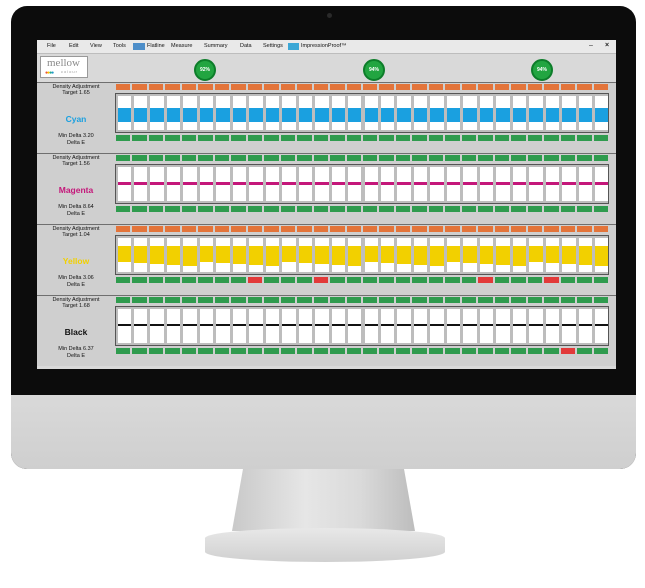 The image size is (645, 588). What do you see at coordinates (591, 45) in the screenshot?
I see `minimize-button: –` at bounding box center [591, 45].